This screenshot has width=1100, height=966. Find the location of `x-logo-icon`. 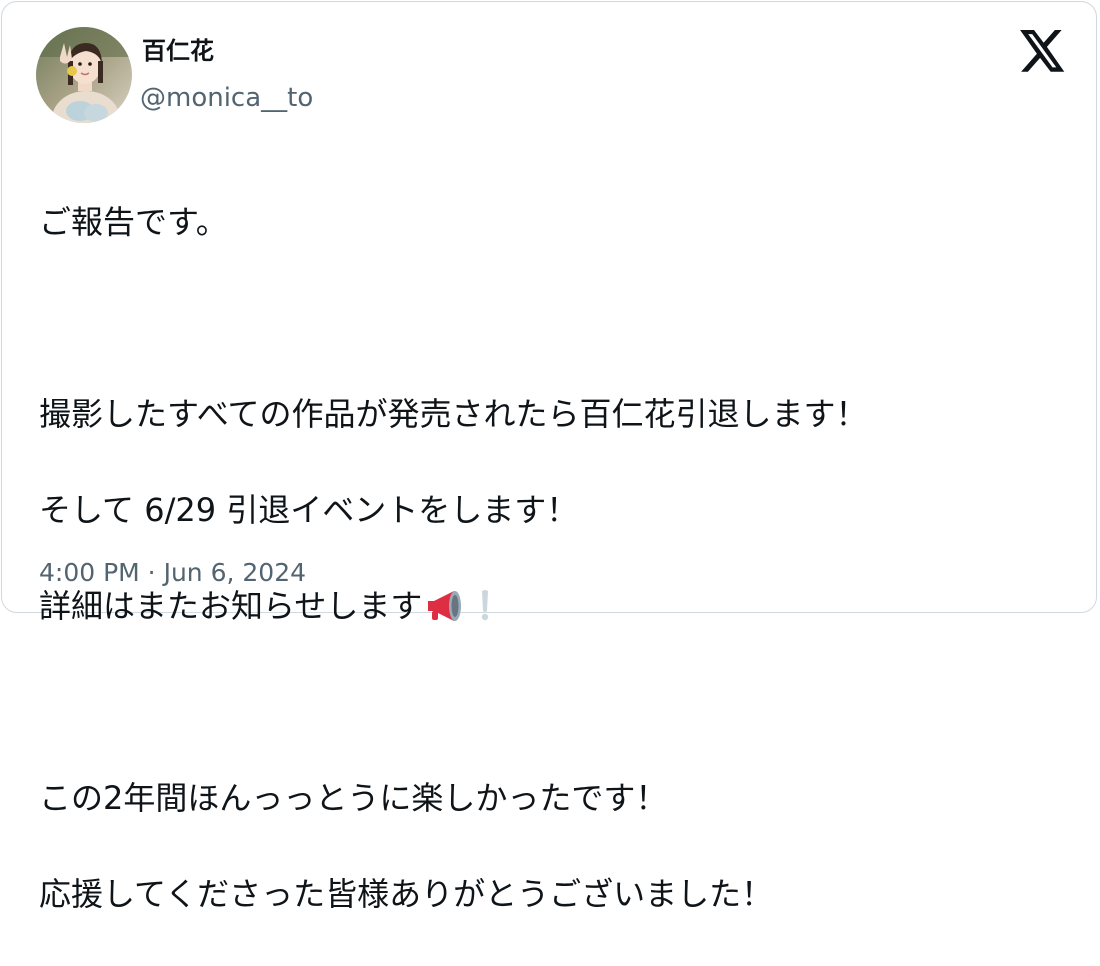

x-logo-icon is located at coordinates (1043, 51).